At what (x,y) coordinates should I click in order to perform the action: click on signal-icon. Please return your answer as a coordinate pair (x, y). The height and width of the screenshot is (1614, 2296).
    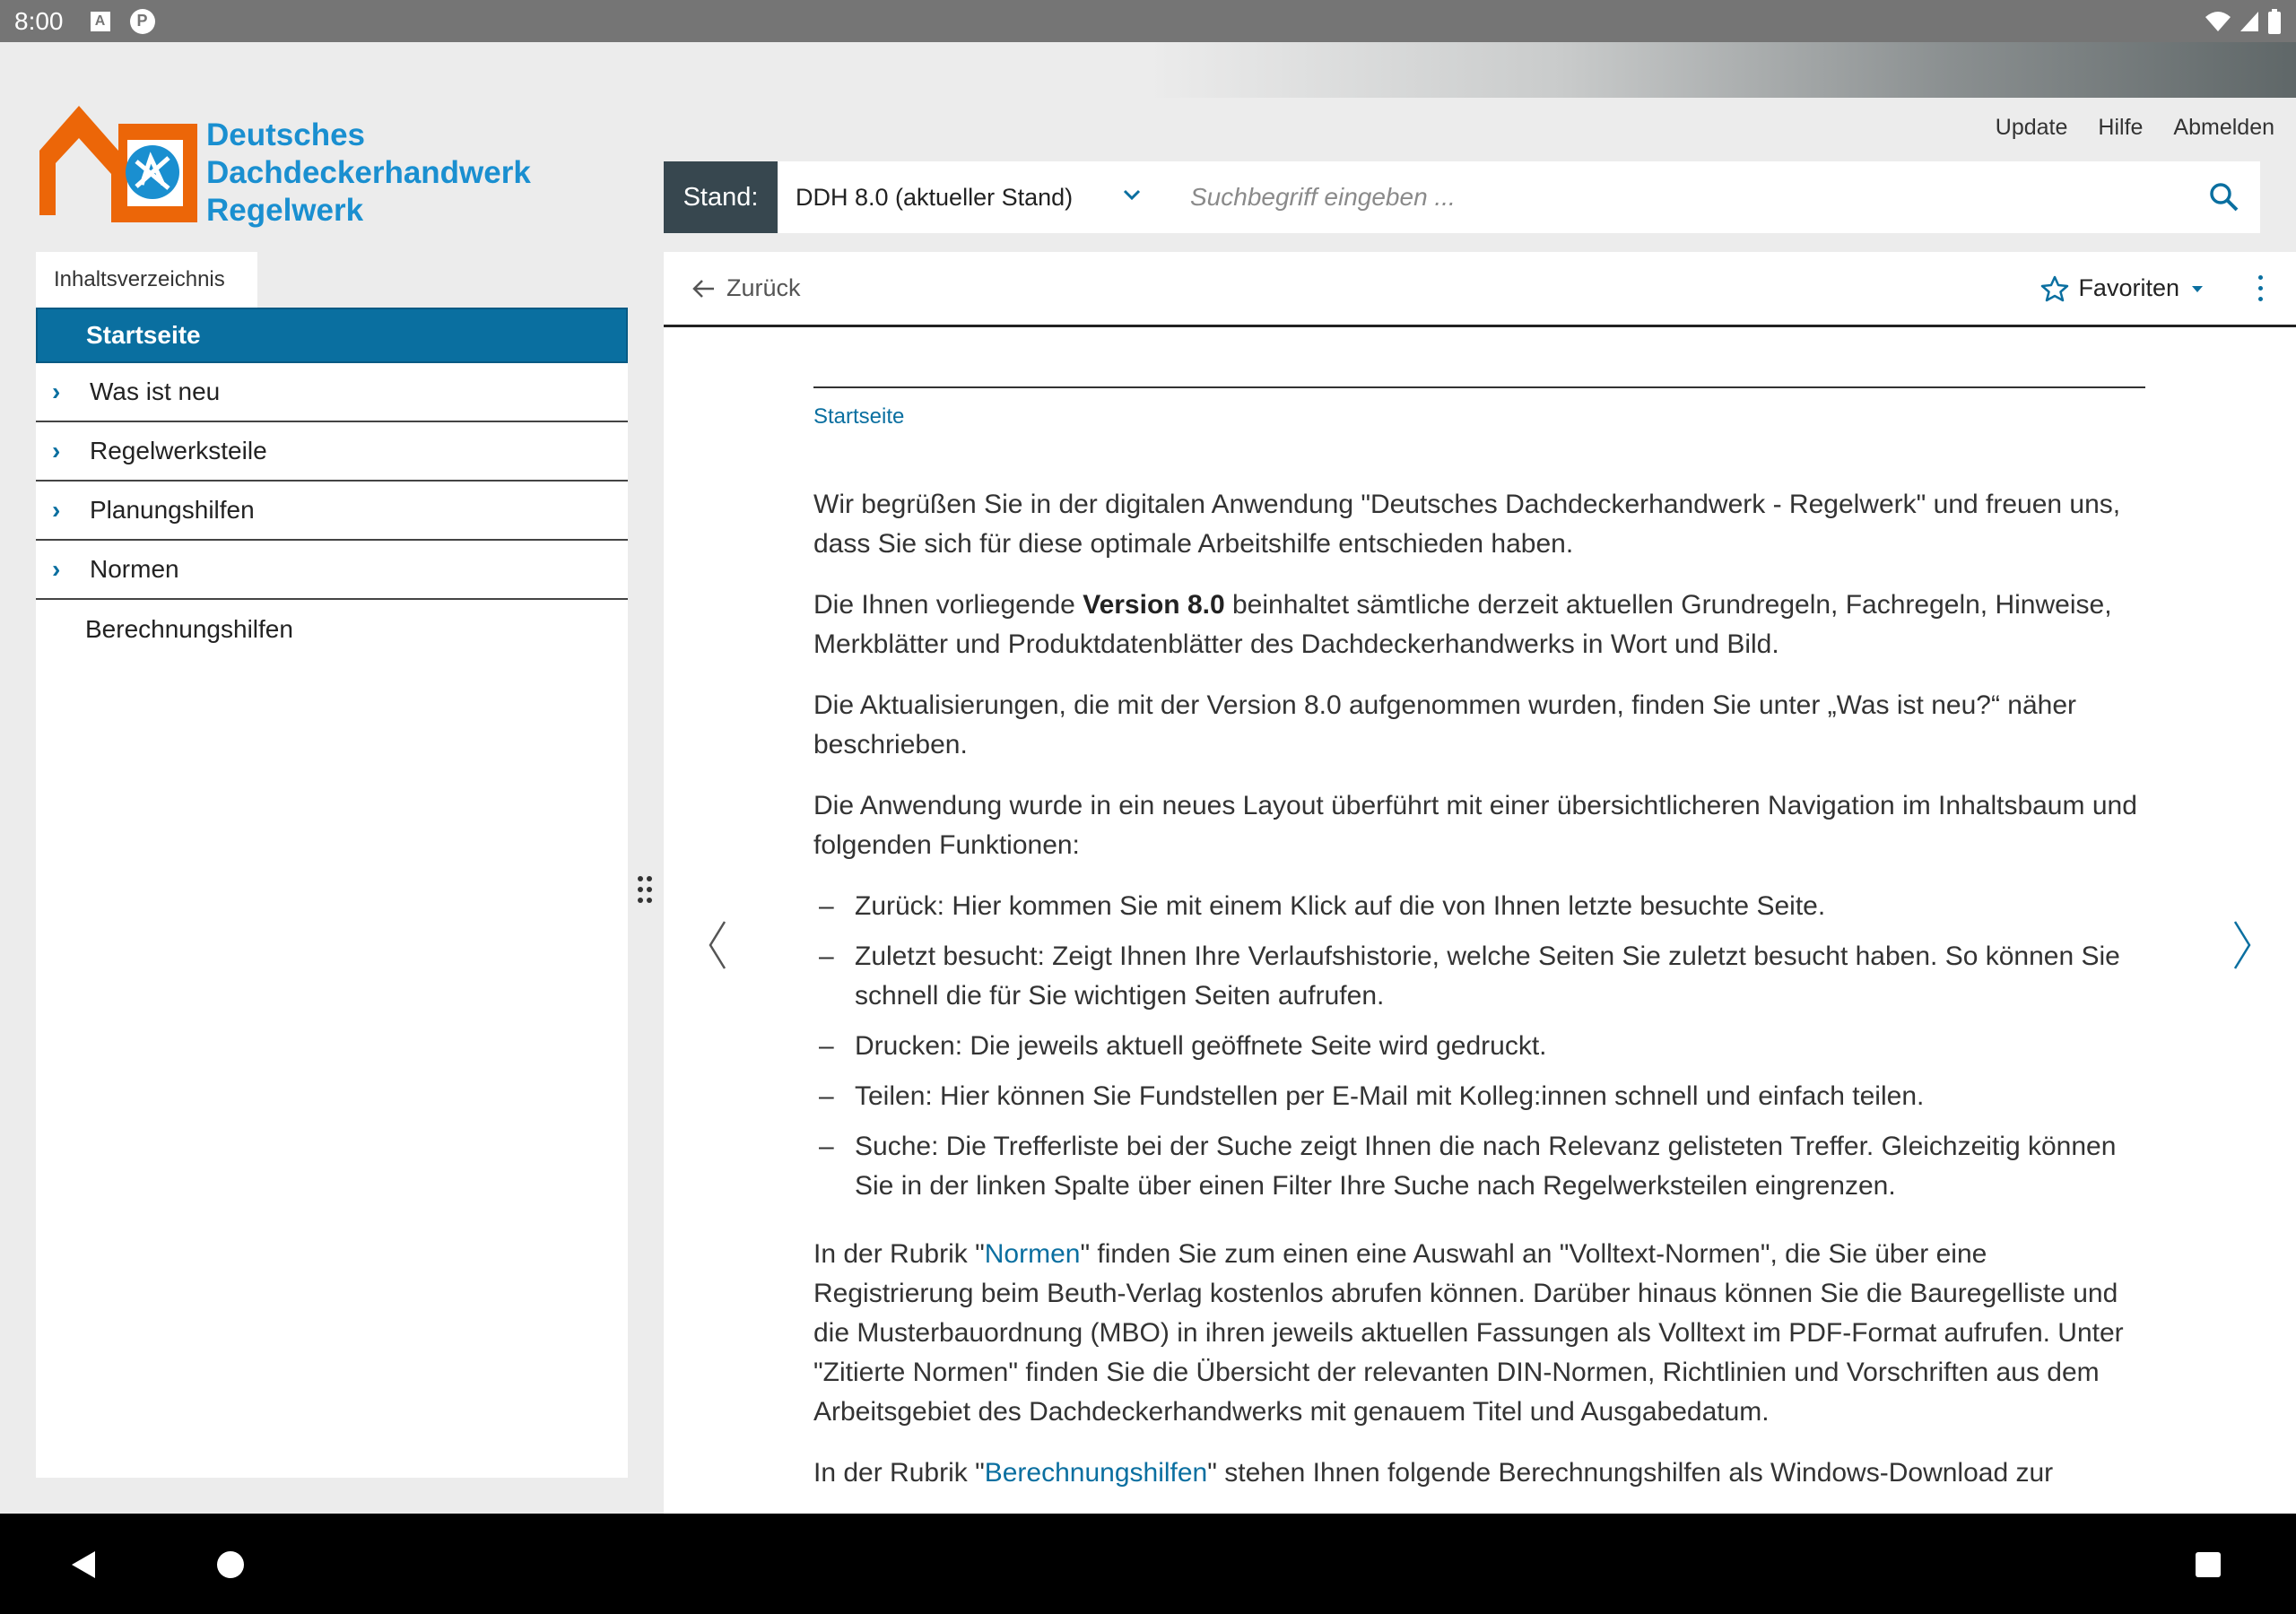
    Looking at the image, I should click on (2249, 21).